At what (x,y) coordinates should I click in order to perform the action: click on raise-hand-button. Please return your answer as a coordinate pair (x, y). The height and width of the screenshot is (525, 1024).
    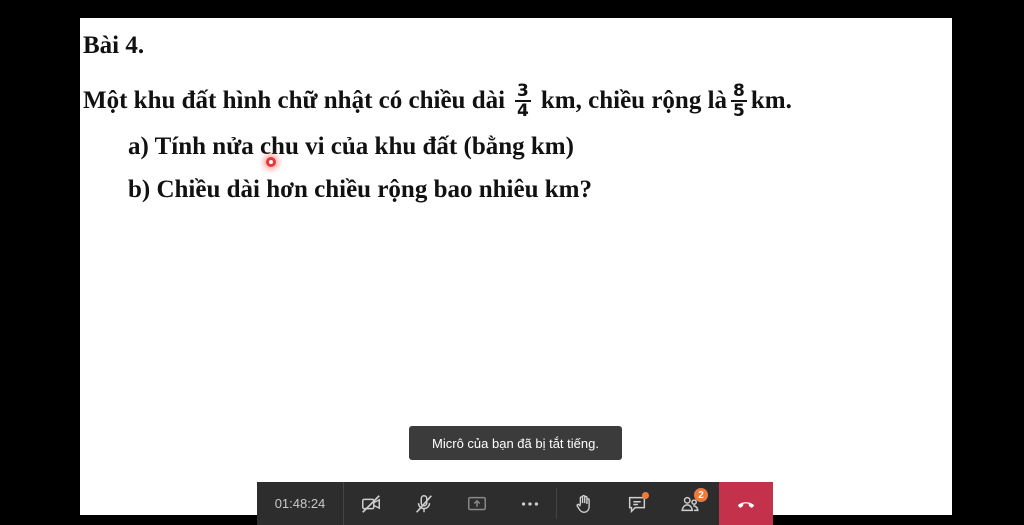
    Looking at the image, I should click on (583, 503).